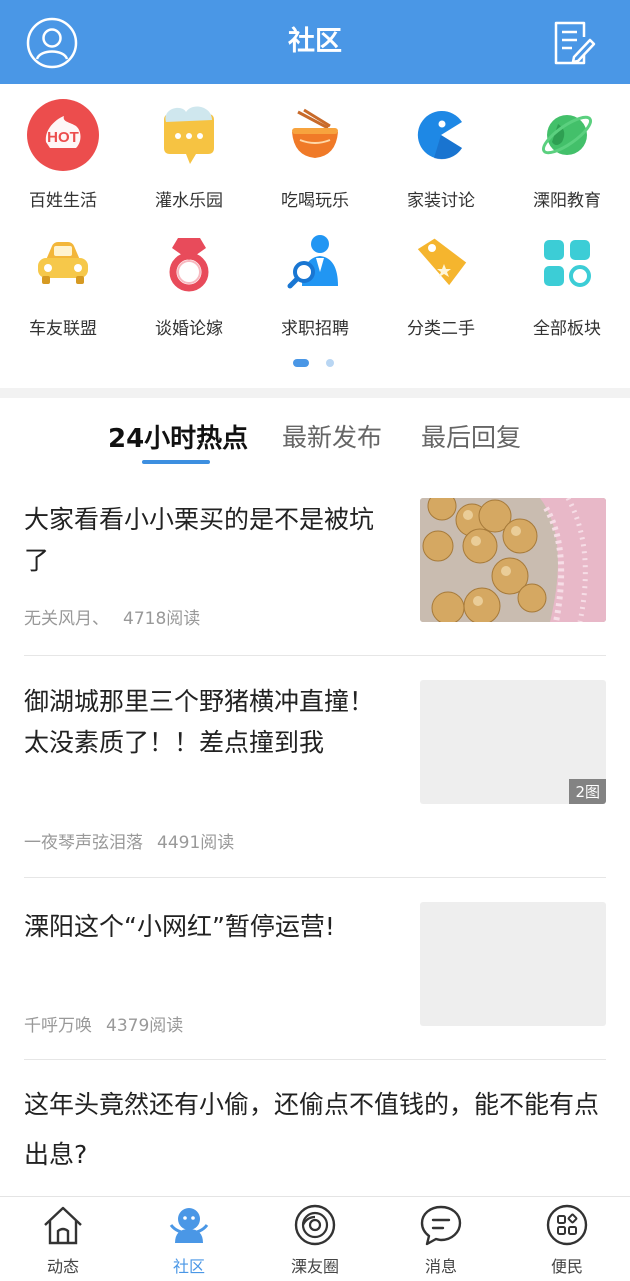 Image resolution: width=630 pixels, height=1281 pixels. I want to click on header-bar: 社区, so click(315, 42).